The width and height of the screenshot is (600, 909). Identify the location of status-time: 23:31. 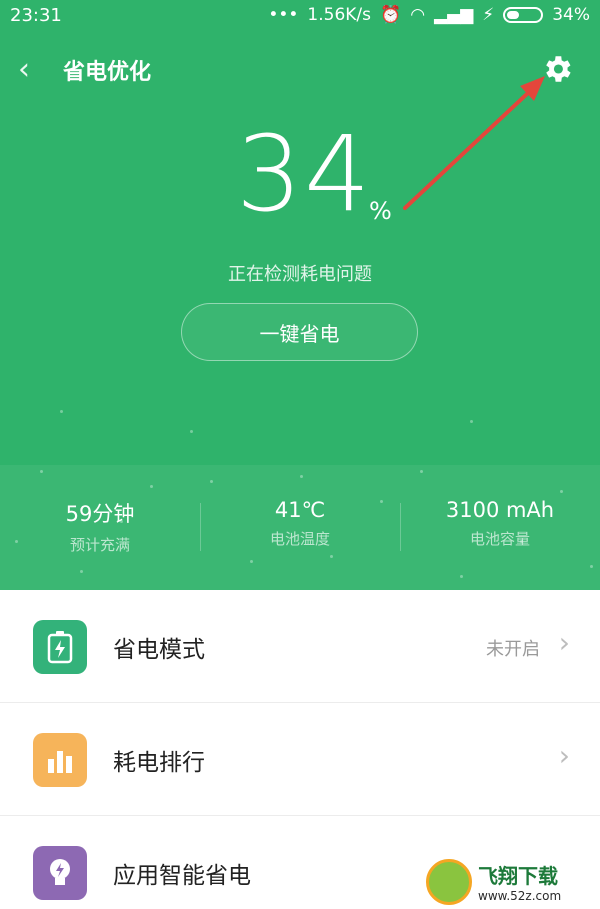
(36, 15).